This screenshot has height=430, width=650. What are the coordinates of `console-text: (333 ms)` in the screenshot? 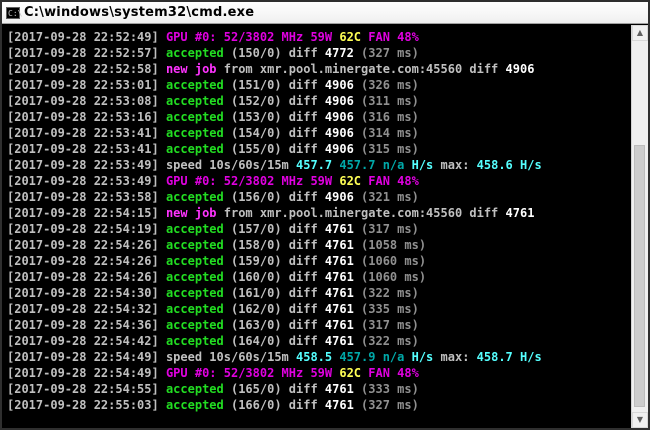 It's located at (390, 389).